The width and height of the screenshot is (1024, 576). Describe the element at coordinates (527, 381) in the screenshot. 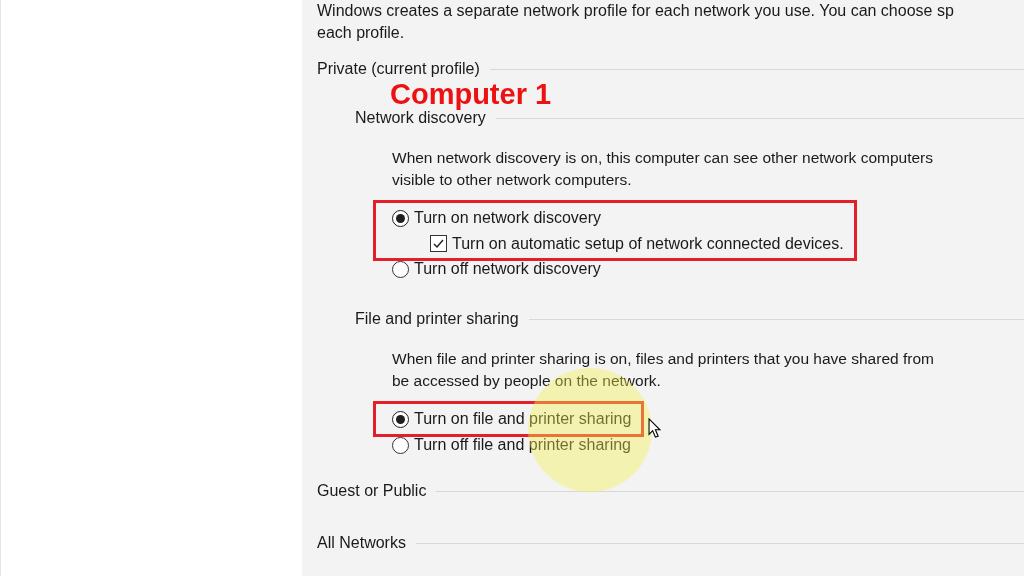

I see `description-text: be accessed by people on the network.` at that location.